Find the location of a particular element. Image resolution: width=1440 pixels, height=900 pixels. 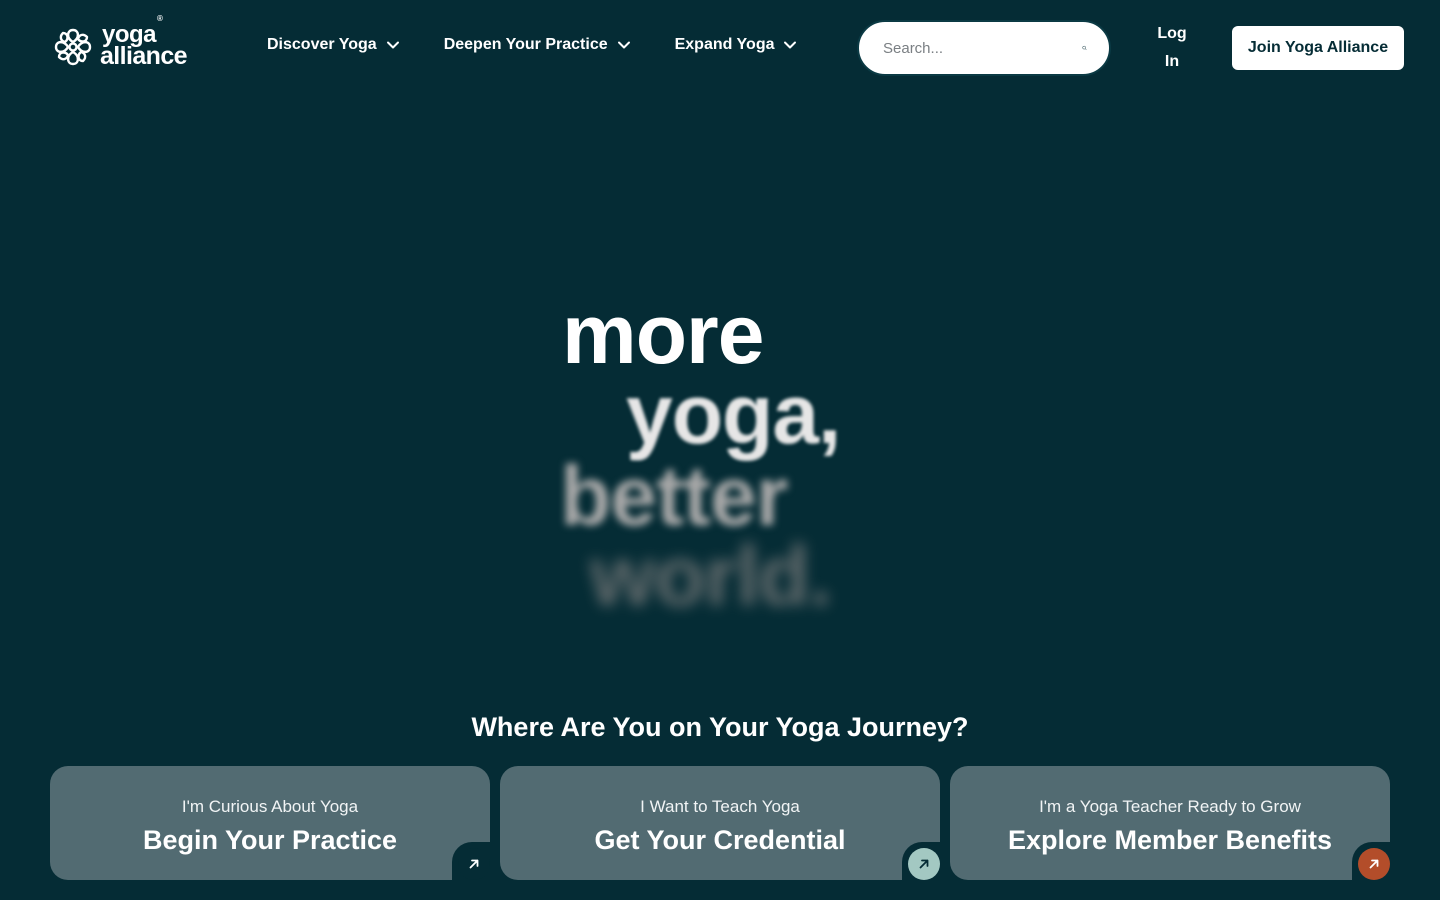

card-subtitle: I Want to Teach Yoga is located at coordinates (720, 806).